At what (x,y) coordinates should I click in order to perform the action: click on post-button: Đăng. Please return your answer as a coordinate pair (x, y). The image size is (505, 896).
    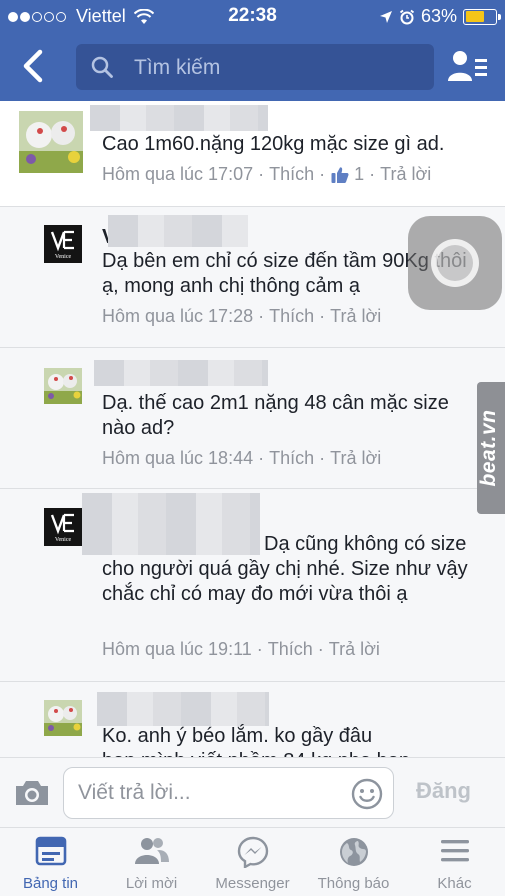
    Looking at the image, I should click on (443, 791).